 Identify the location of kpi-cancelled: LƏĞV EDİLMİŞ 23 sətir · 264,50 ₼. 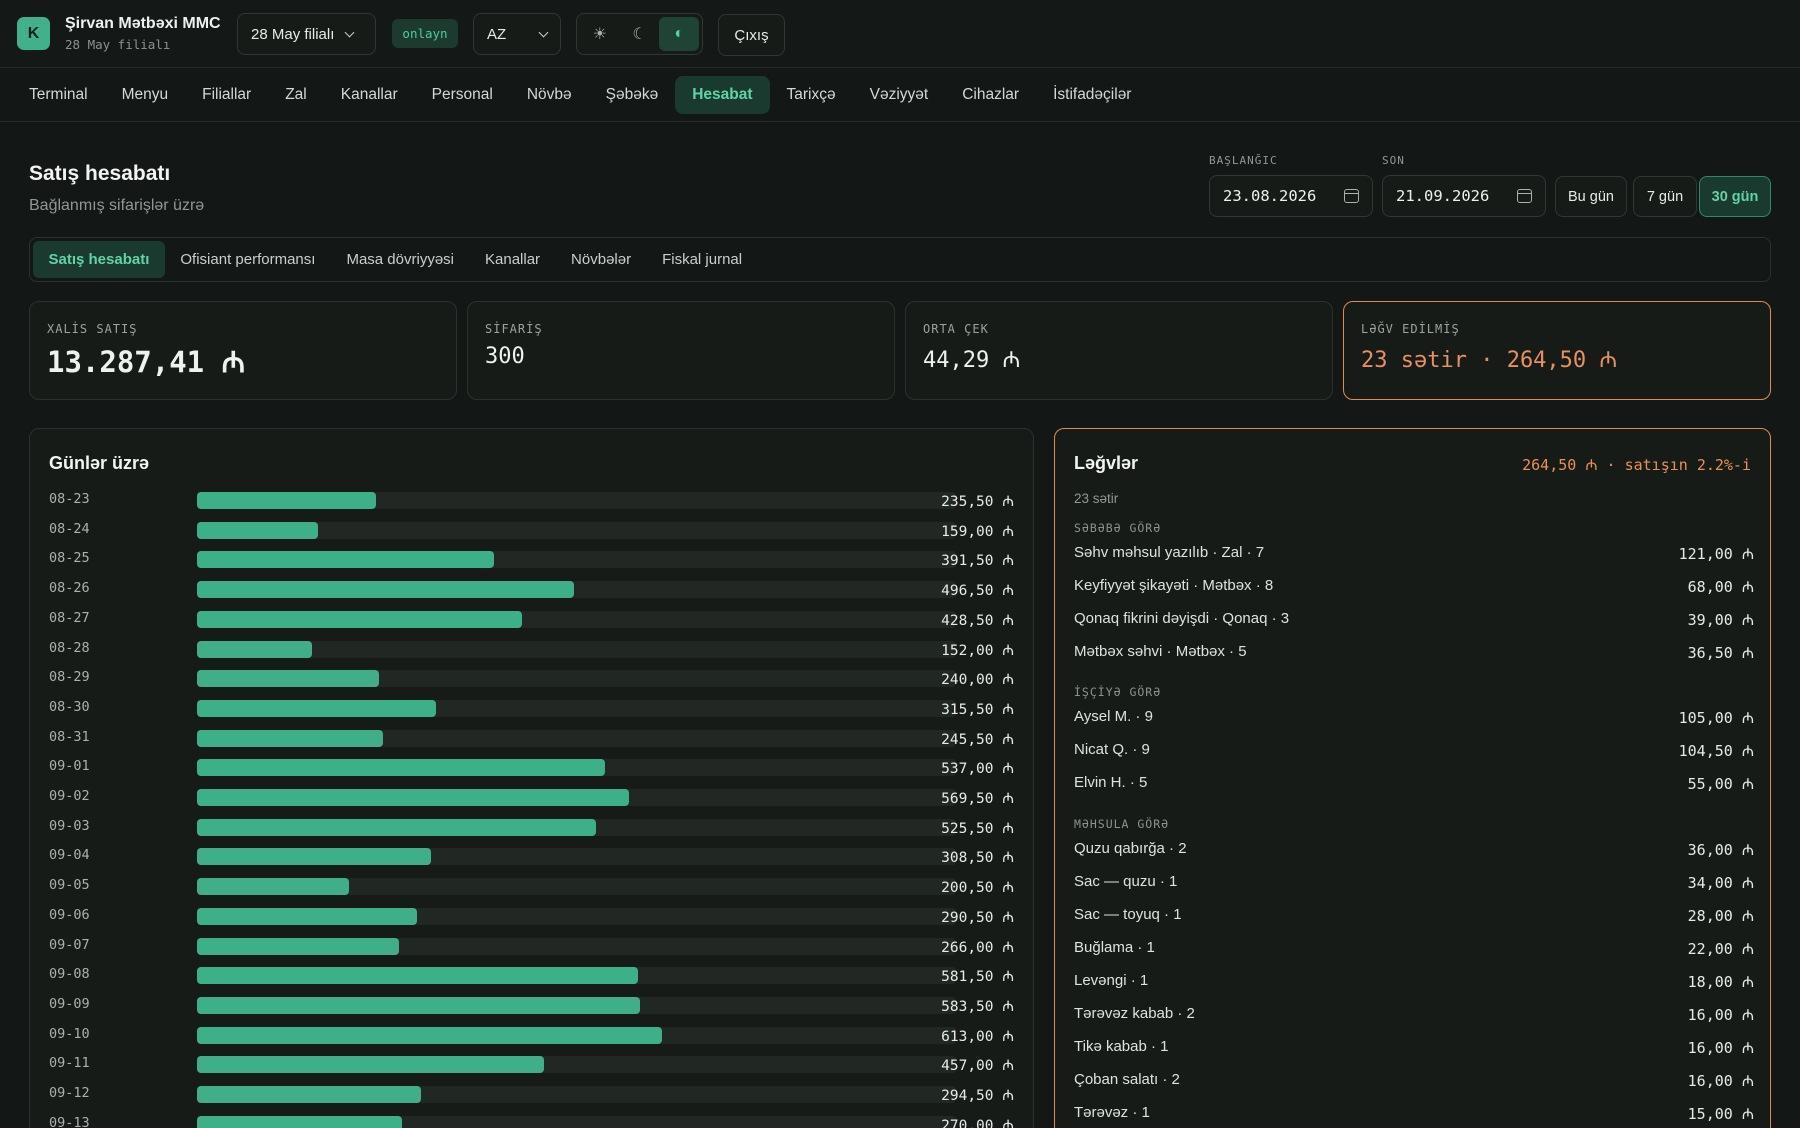
(1557, 350).